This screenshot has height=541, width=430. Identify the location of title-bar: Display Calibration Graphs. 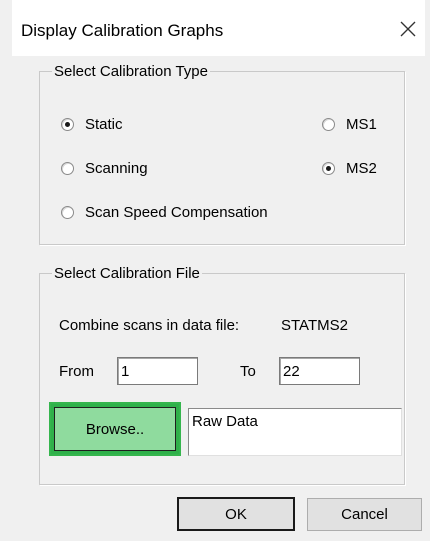
(218, 28).